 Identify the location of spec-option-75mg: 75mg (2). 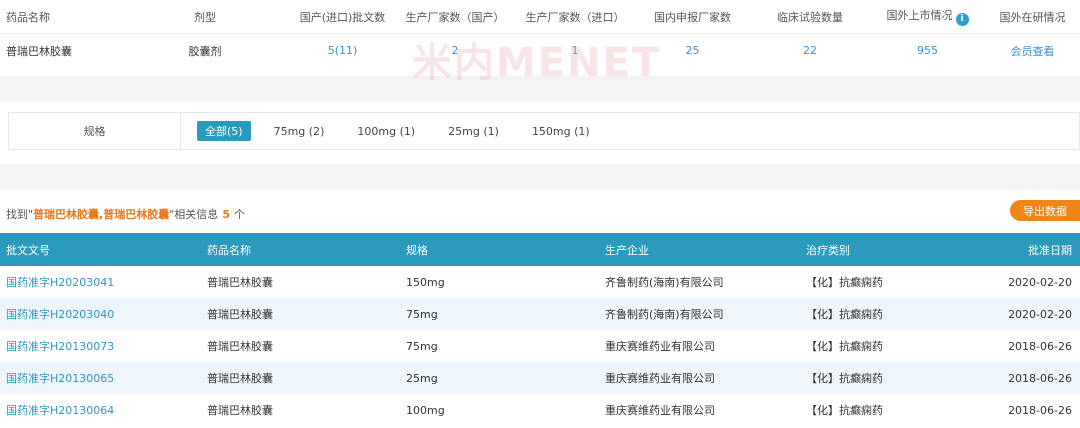
(299, 131).